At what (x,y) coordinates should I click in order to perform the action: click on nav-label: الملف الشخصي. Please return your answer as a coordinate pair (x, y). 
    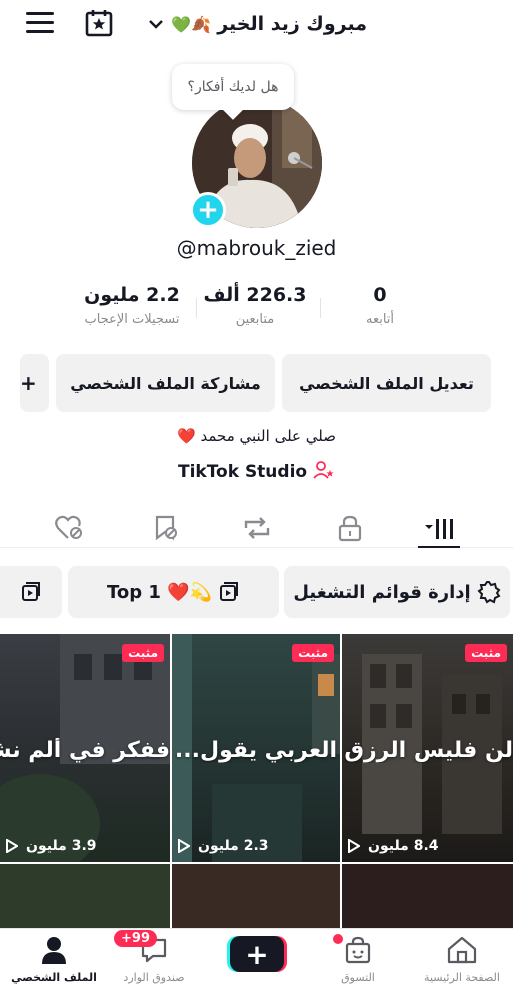
    Looking at the image, I should click on (54, 977).